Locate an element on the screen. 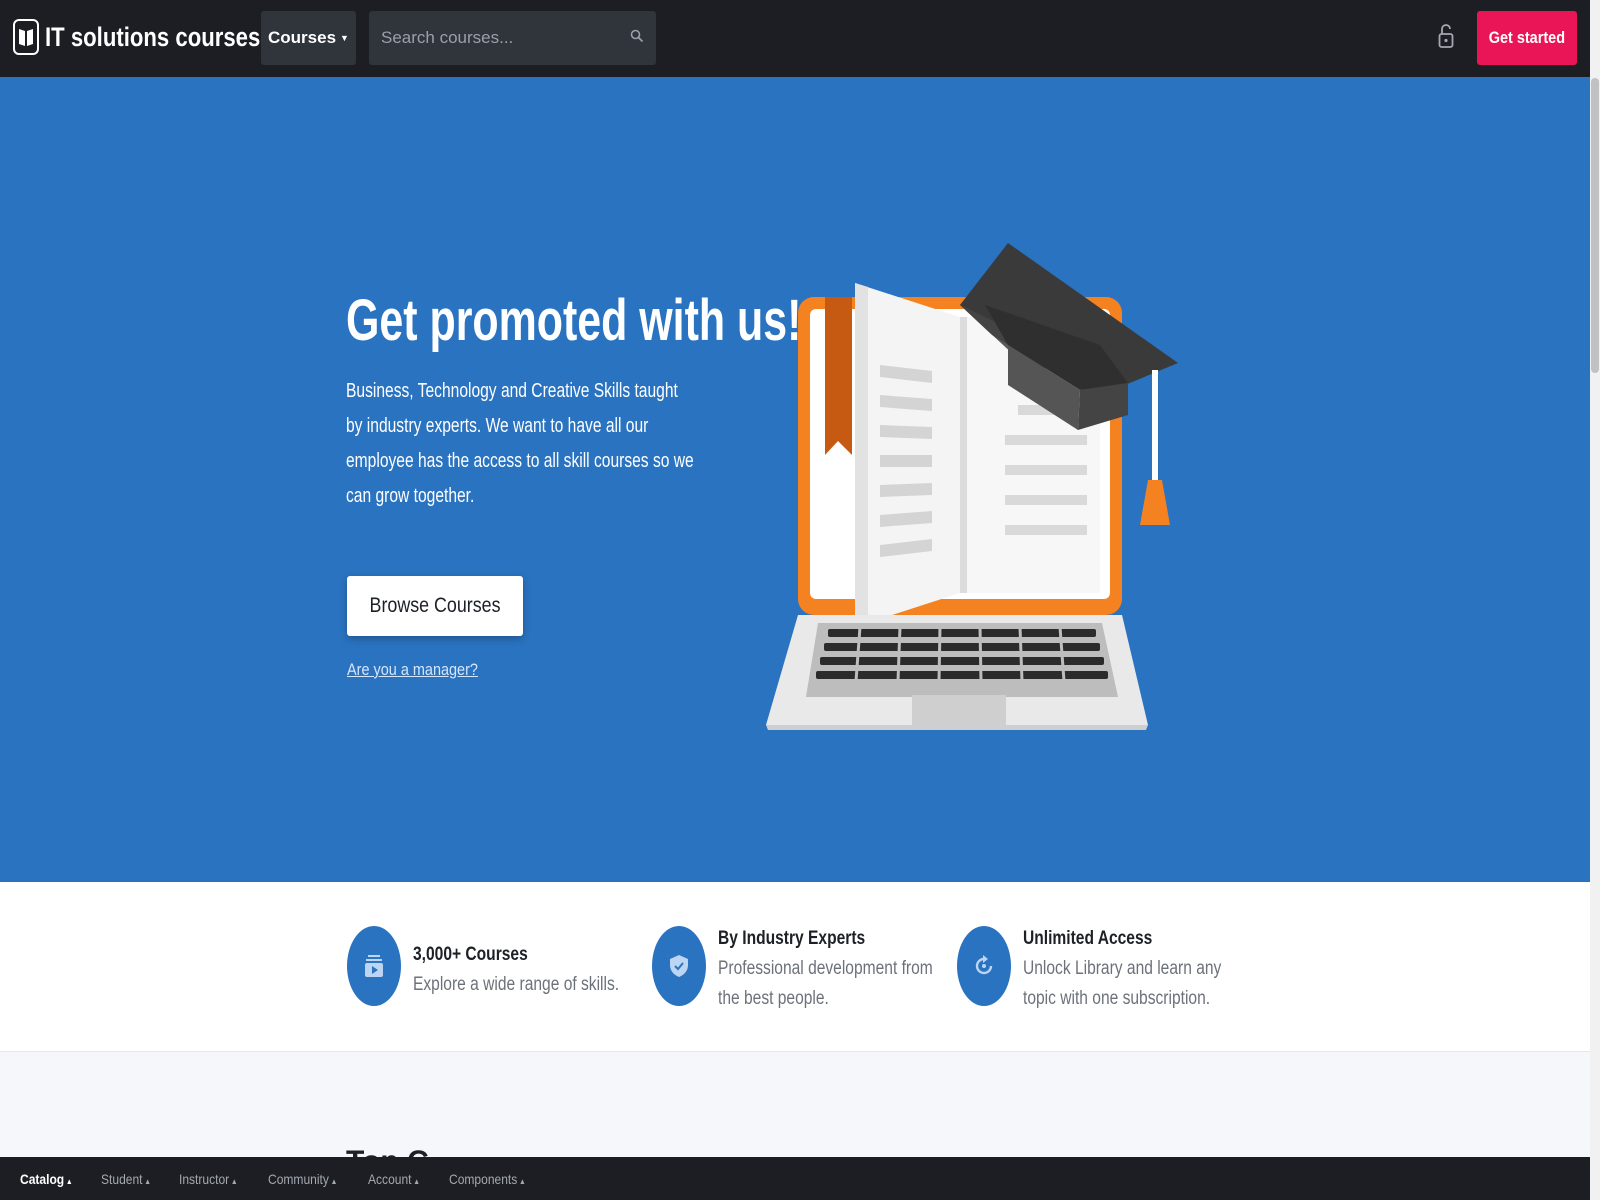  course-icon is located at coordinates (374, 966).